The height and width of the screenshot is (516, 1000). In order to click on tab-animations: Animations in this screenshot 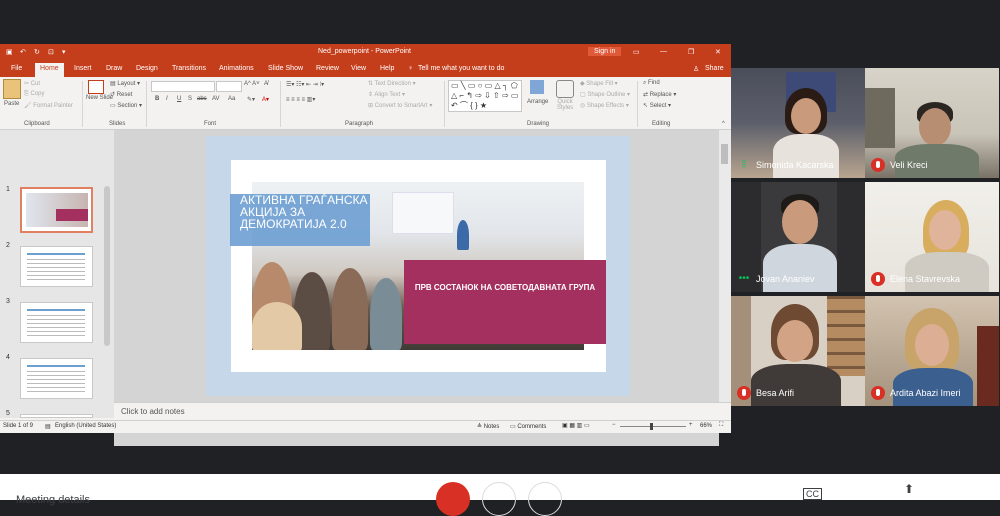, I will do `click(236, 68)`.